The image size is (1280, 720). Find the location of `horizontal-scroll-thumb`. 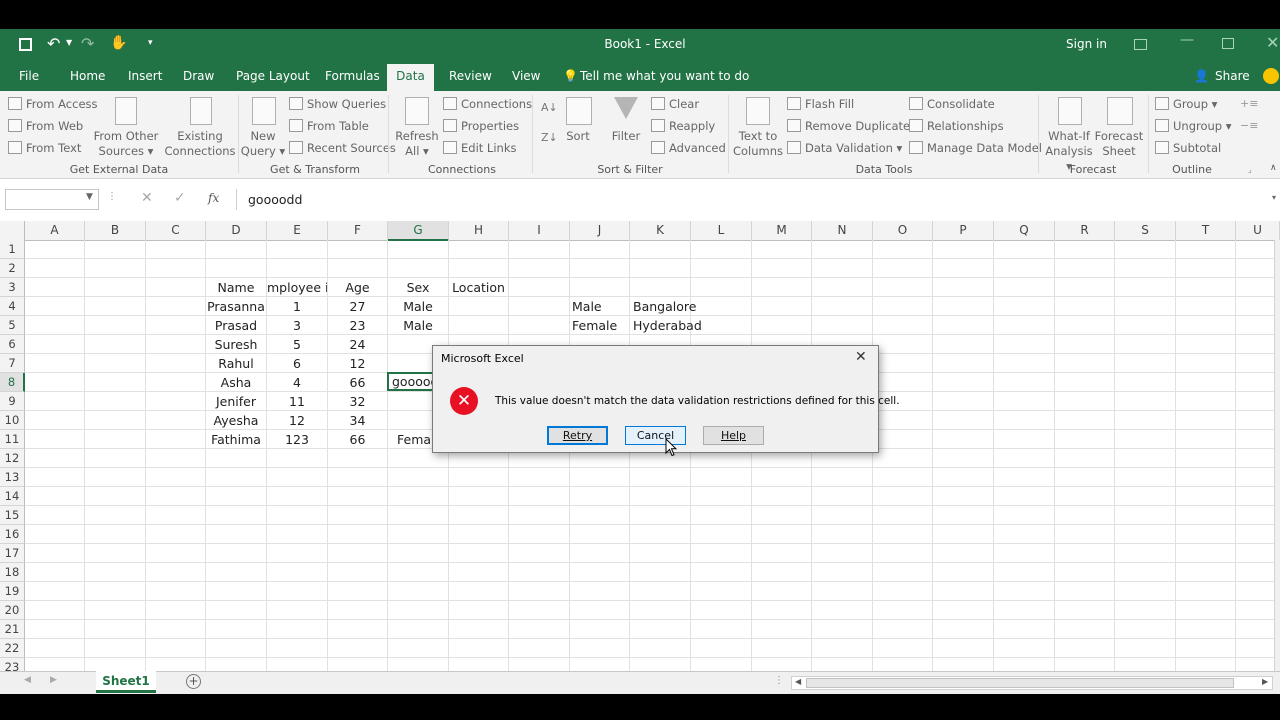

horizontal-scroll-thumb is located at coordinates (1020, 683).